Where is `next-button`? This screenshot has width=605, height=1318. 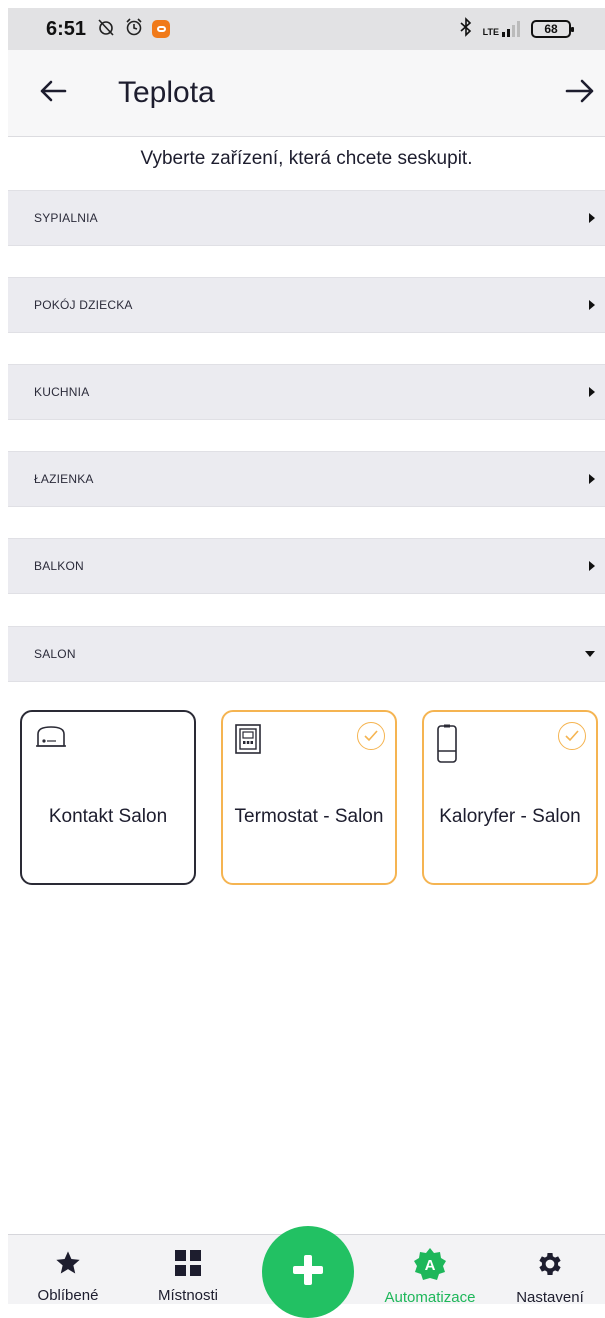
next-button is located at coordinates (580, 93).